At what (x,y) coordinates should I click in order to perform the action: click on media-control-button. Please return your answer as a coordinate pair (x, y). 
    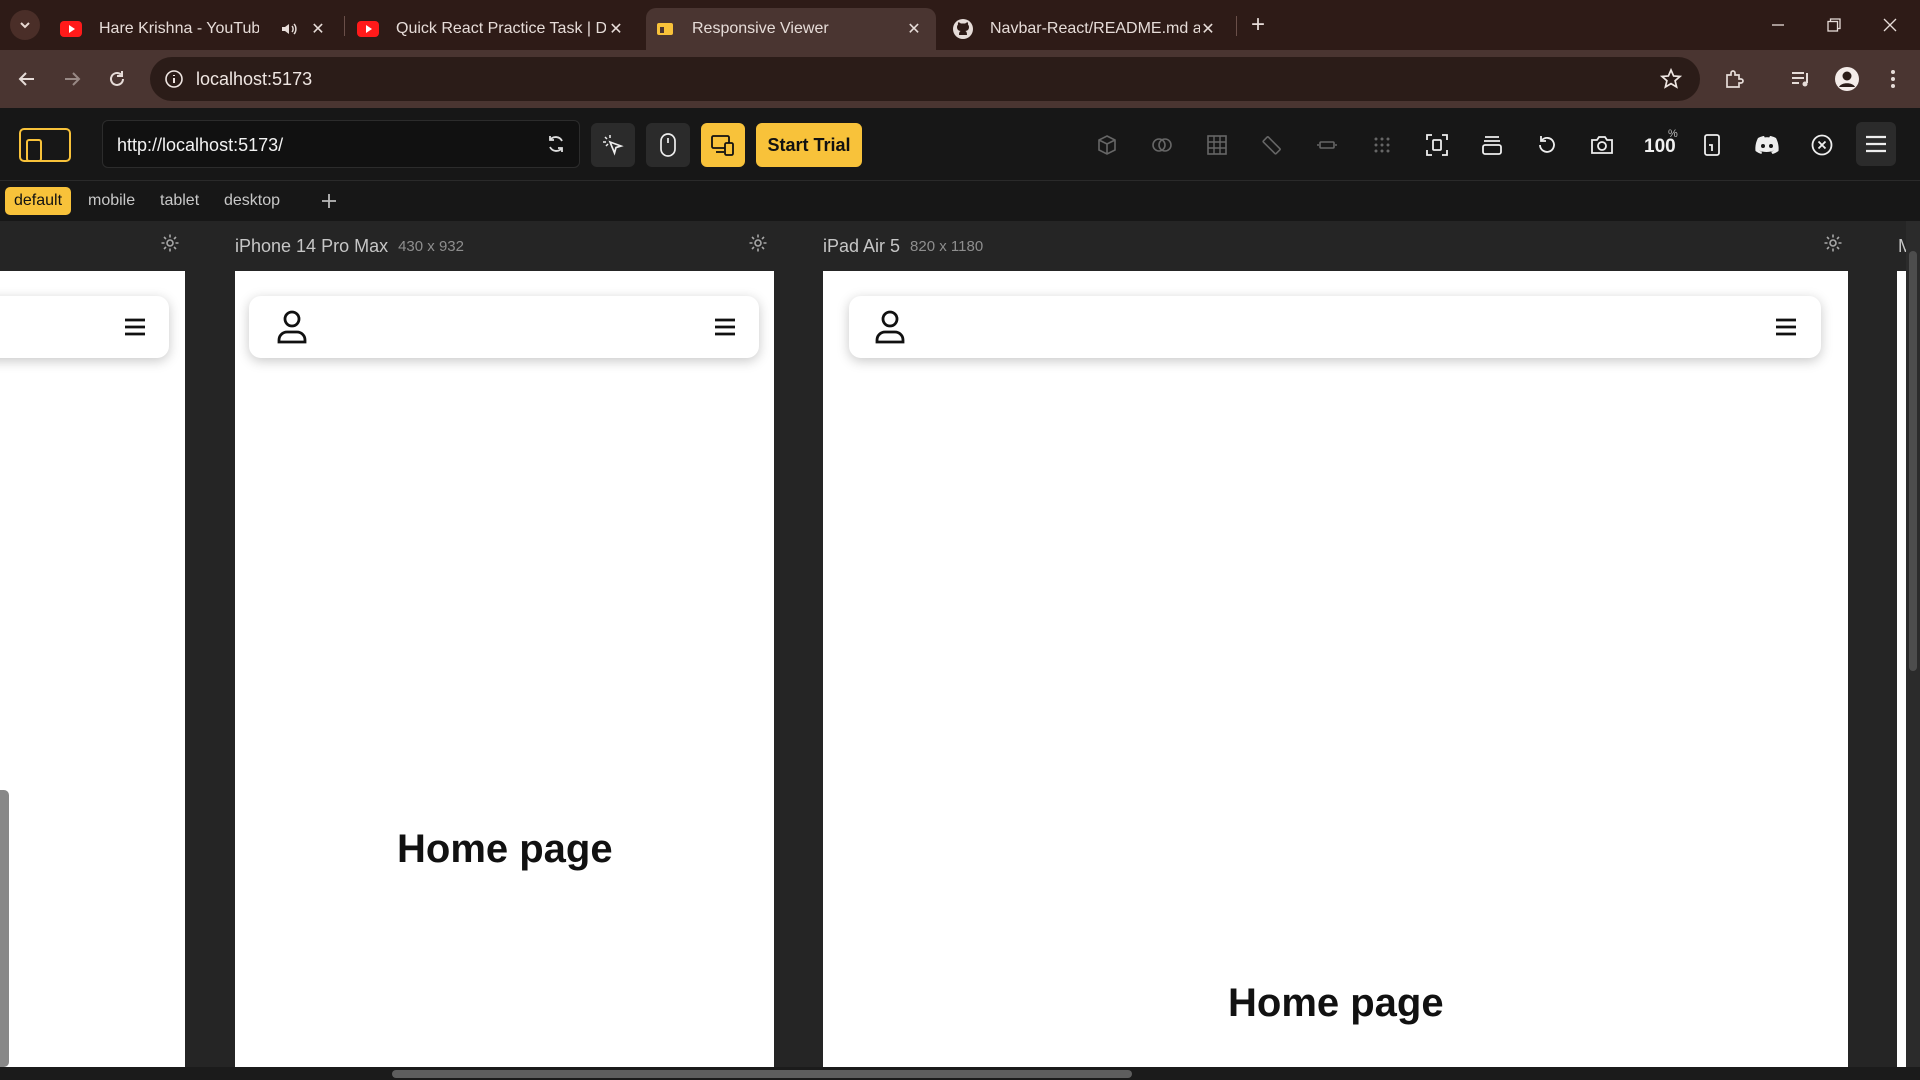
    Looking at the image, I should click on (1801, 79).